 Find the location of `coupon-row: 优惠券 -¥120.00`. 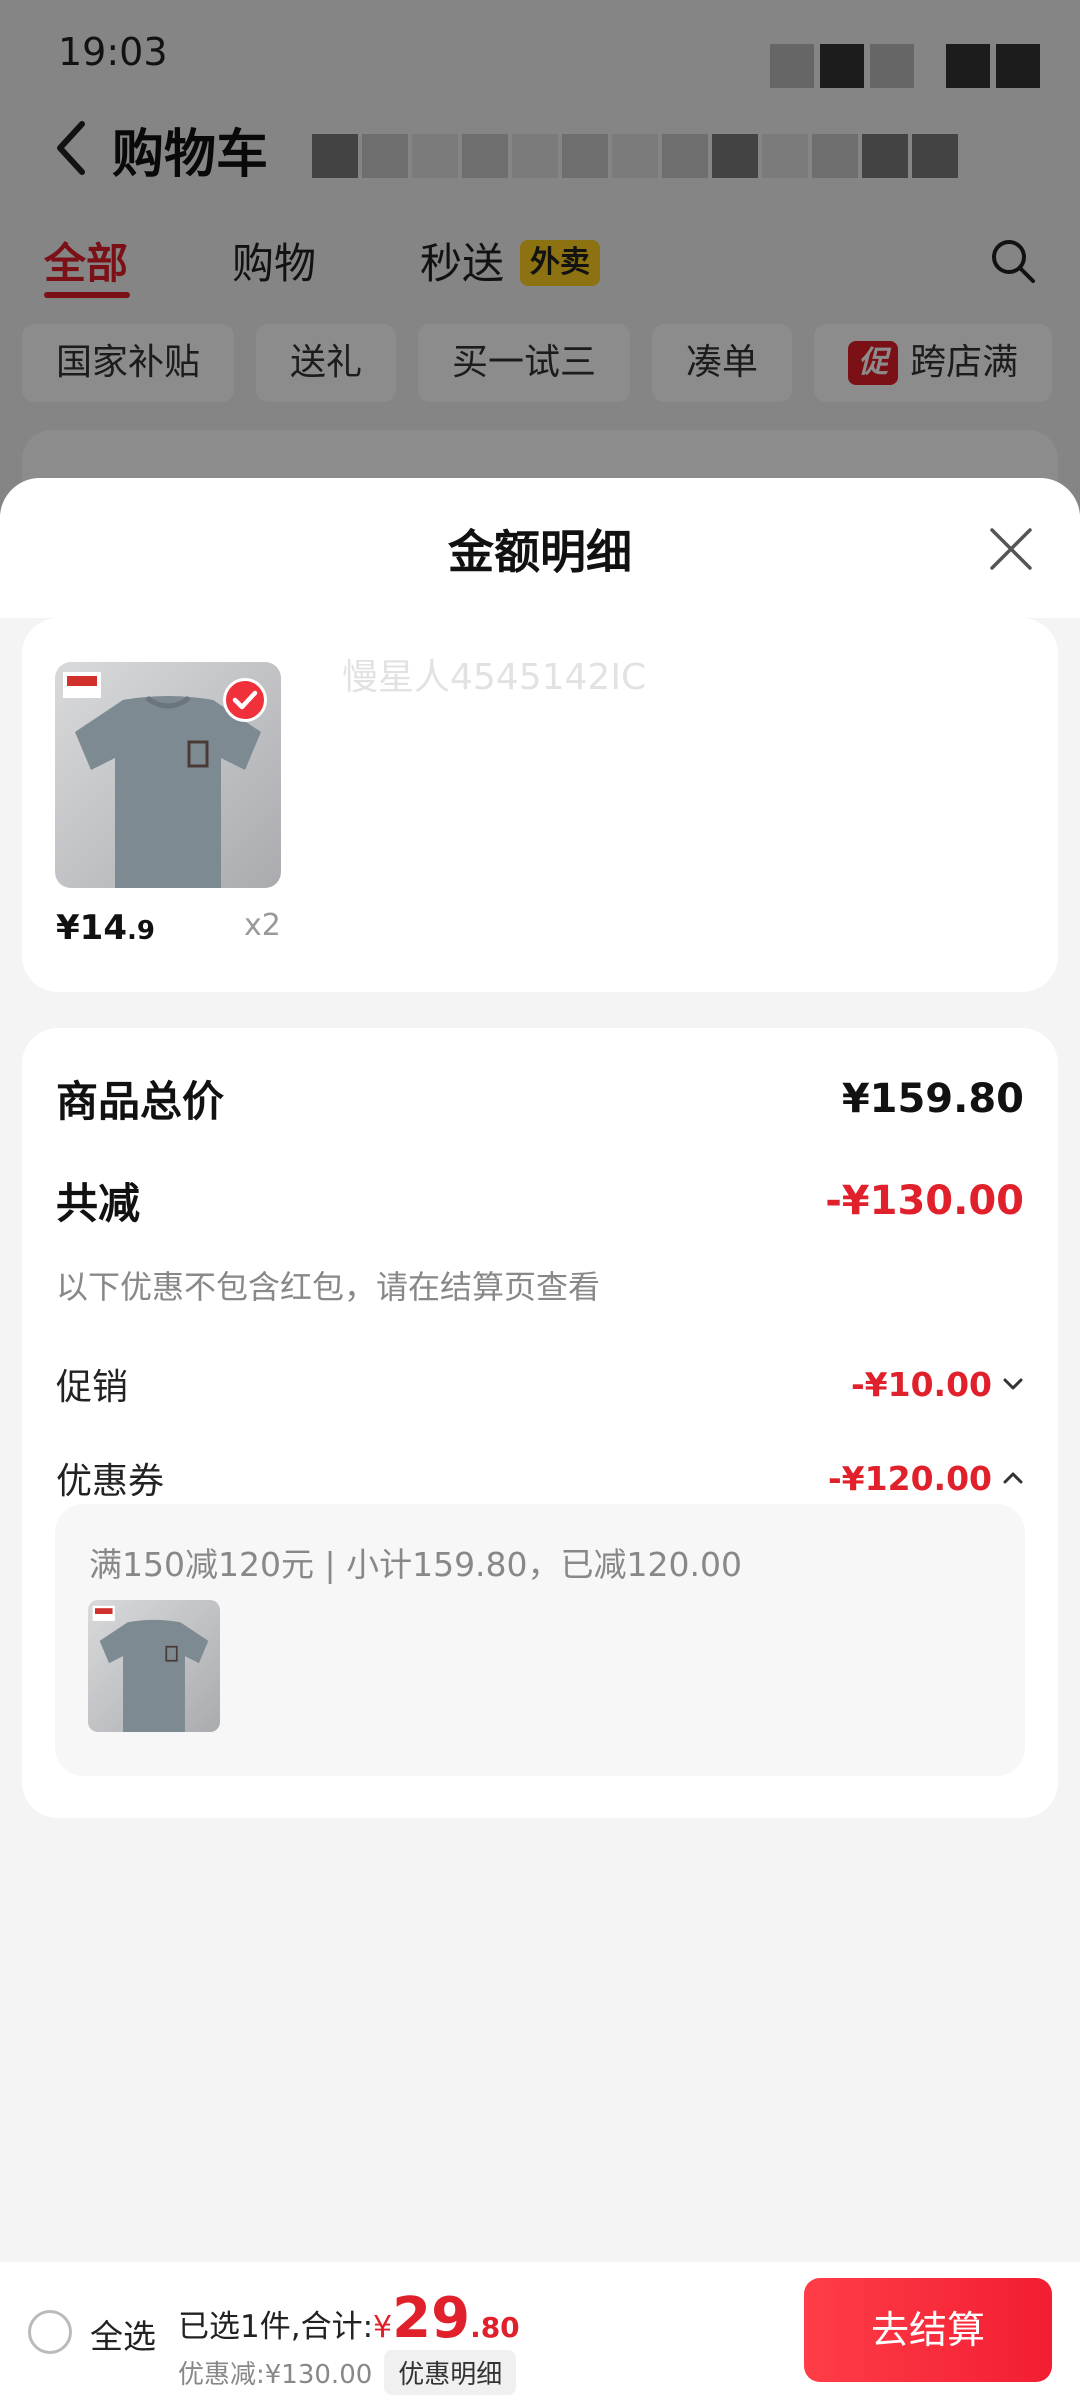

coupon-row: 优惠券 -¥120.00 is located at coordinates (540, 1478).